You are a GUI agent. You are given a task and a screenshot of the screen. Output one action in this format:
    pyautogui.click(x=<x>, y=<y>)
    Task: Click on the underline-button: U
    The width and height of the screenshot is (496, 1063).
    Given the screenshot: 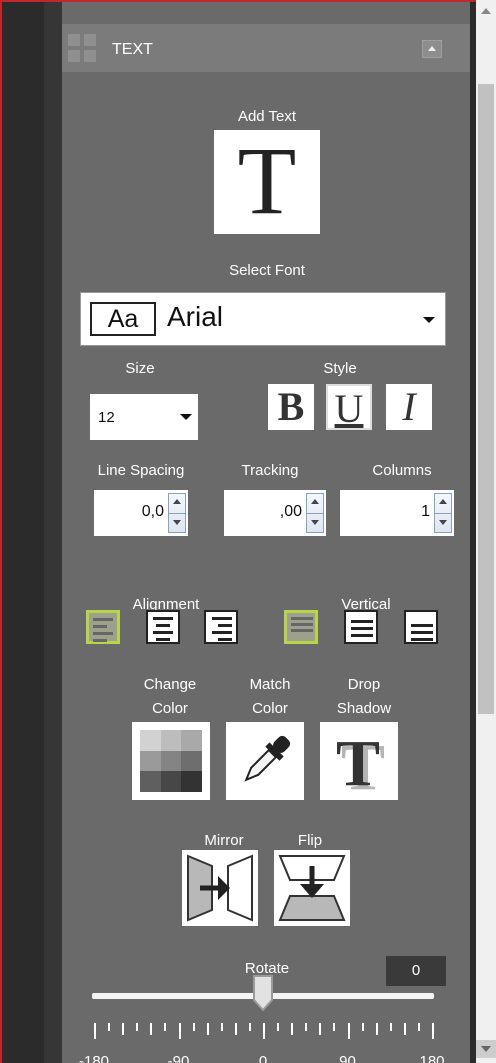 What is the action you would take?
    pyautogui.click(x=349, y=407)
    